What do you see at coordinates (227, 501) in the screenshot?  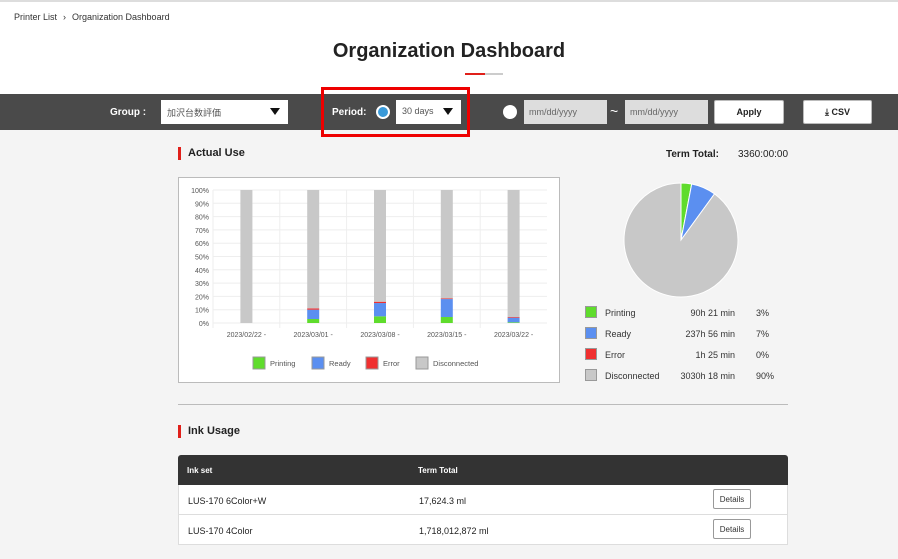 I see `ink-set: LUS-170 6Color+W` at bounding box center [227, 501].